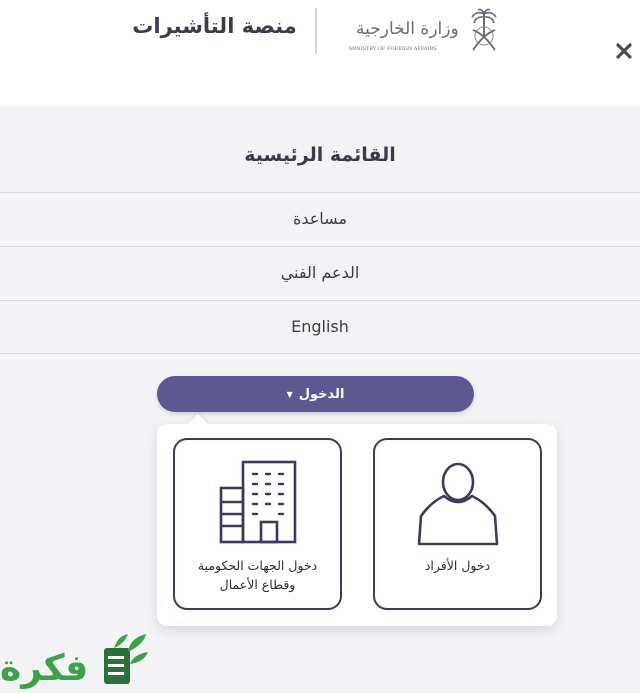 Image resolution: width=640 pixels, height=693 pixels. What do you see at coordinates (214, 26) in the screenshot?
I see `platform-title: منصة التأشيرات` at bounding box center [214, 26].